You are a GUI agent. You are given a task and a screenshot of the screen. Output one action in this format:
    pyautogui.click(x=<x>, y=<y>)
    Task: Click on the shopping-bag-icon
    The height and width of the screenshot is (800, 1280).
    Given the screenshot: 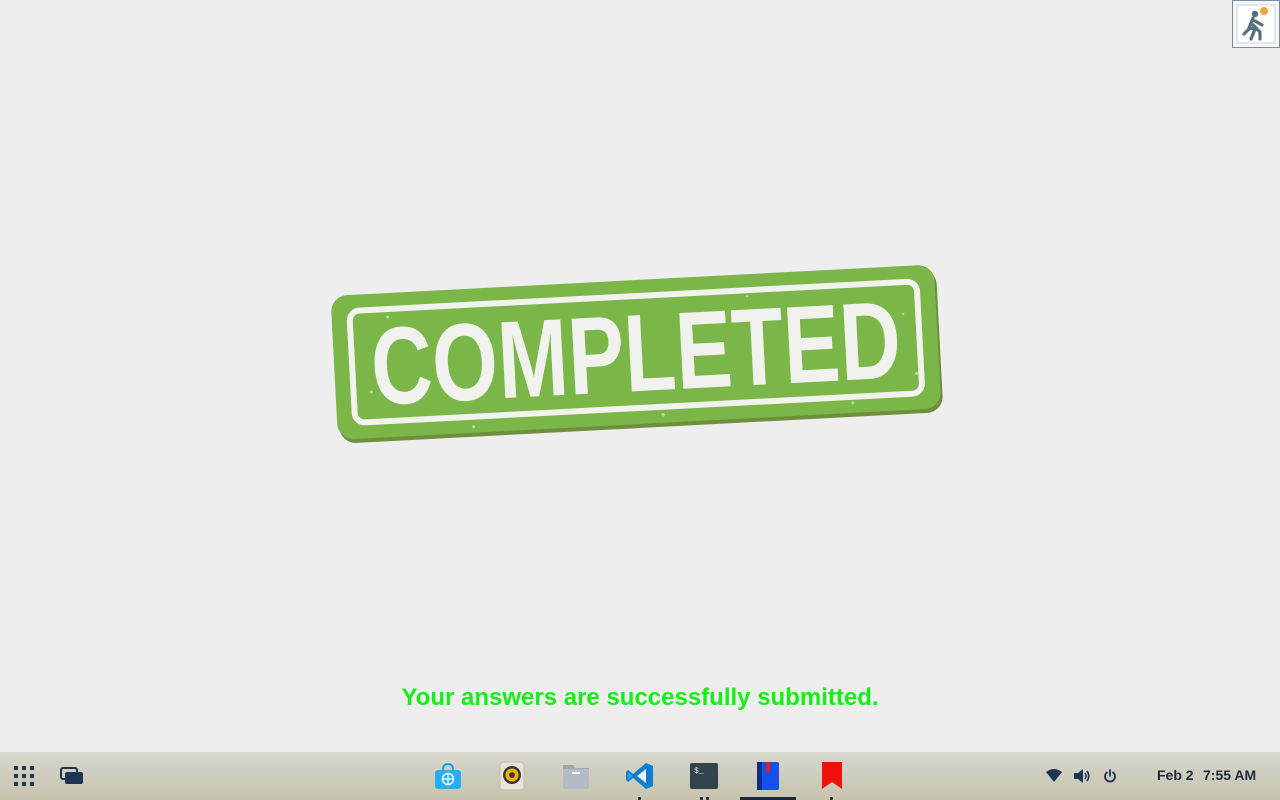 What is the action you would take?
    pyautogui.click(x=448, y=775)
    